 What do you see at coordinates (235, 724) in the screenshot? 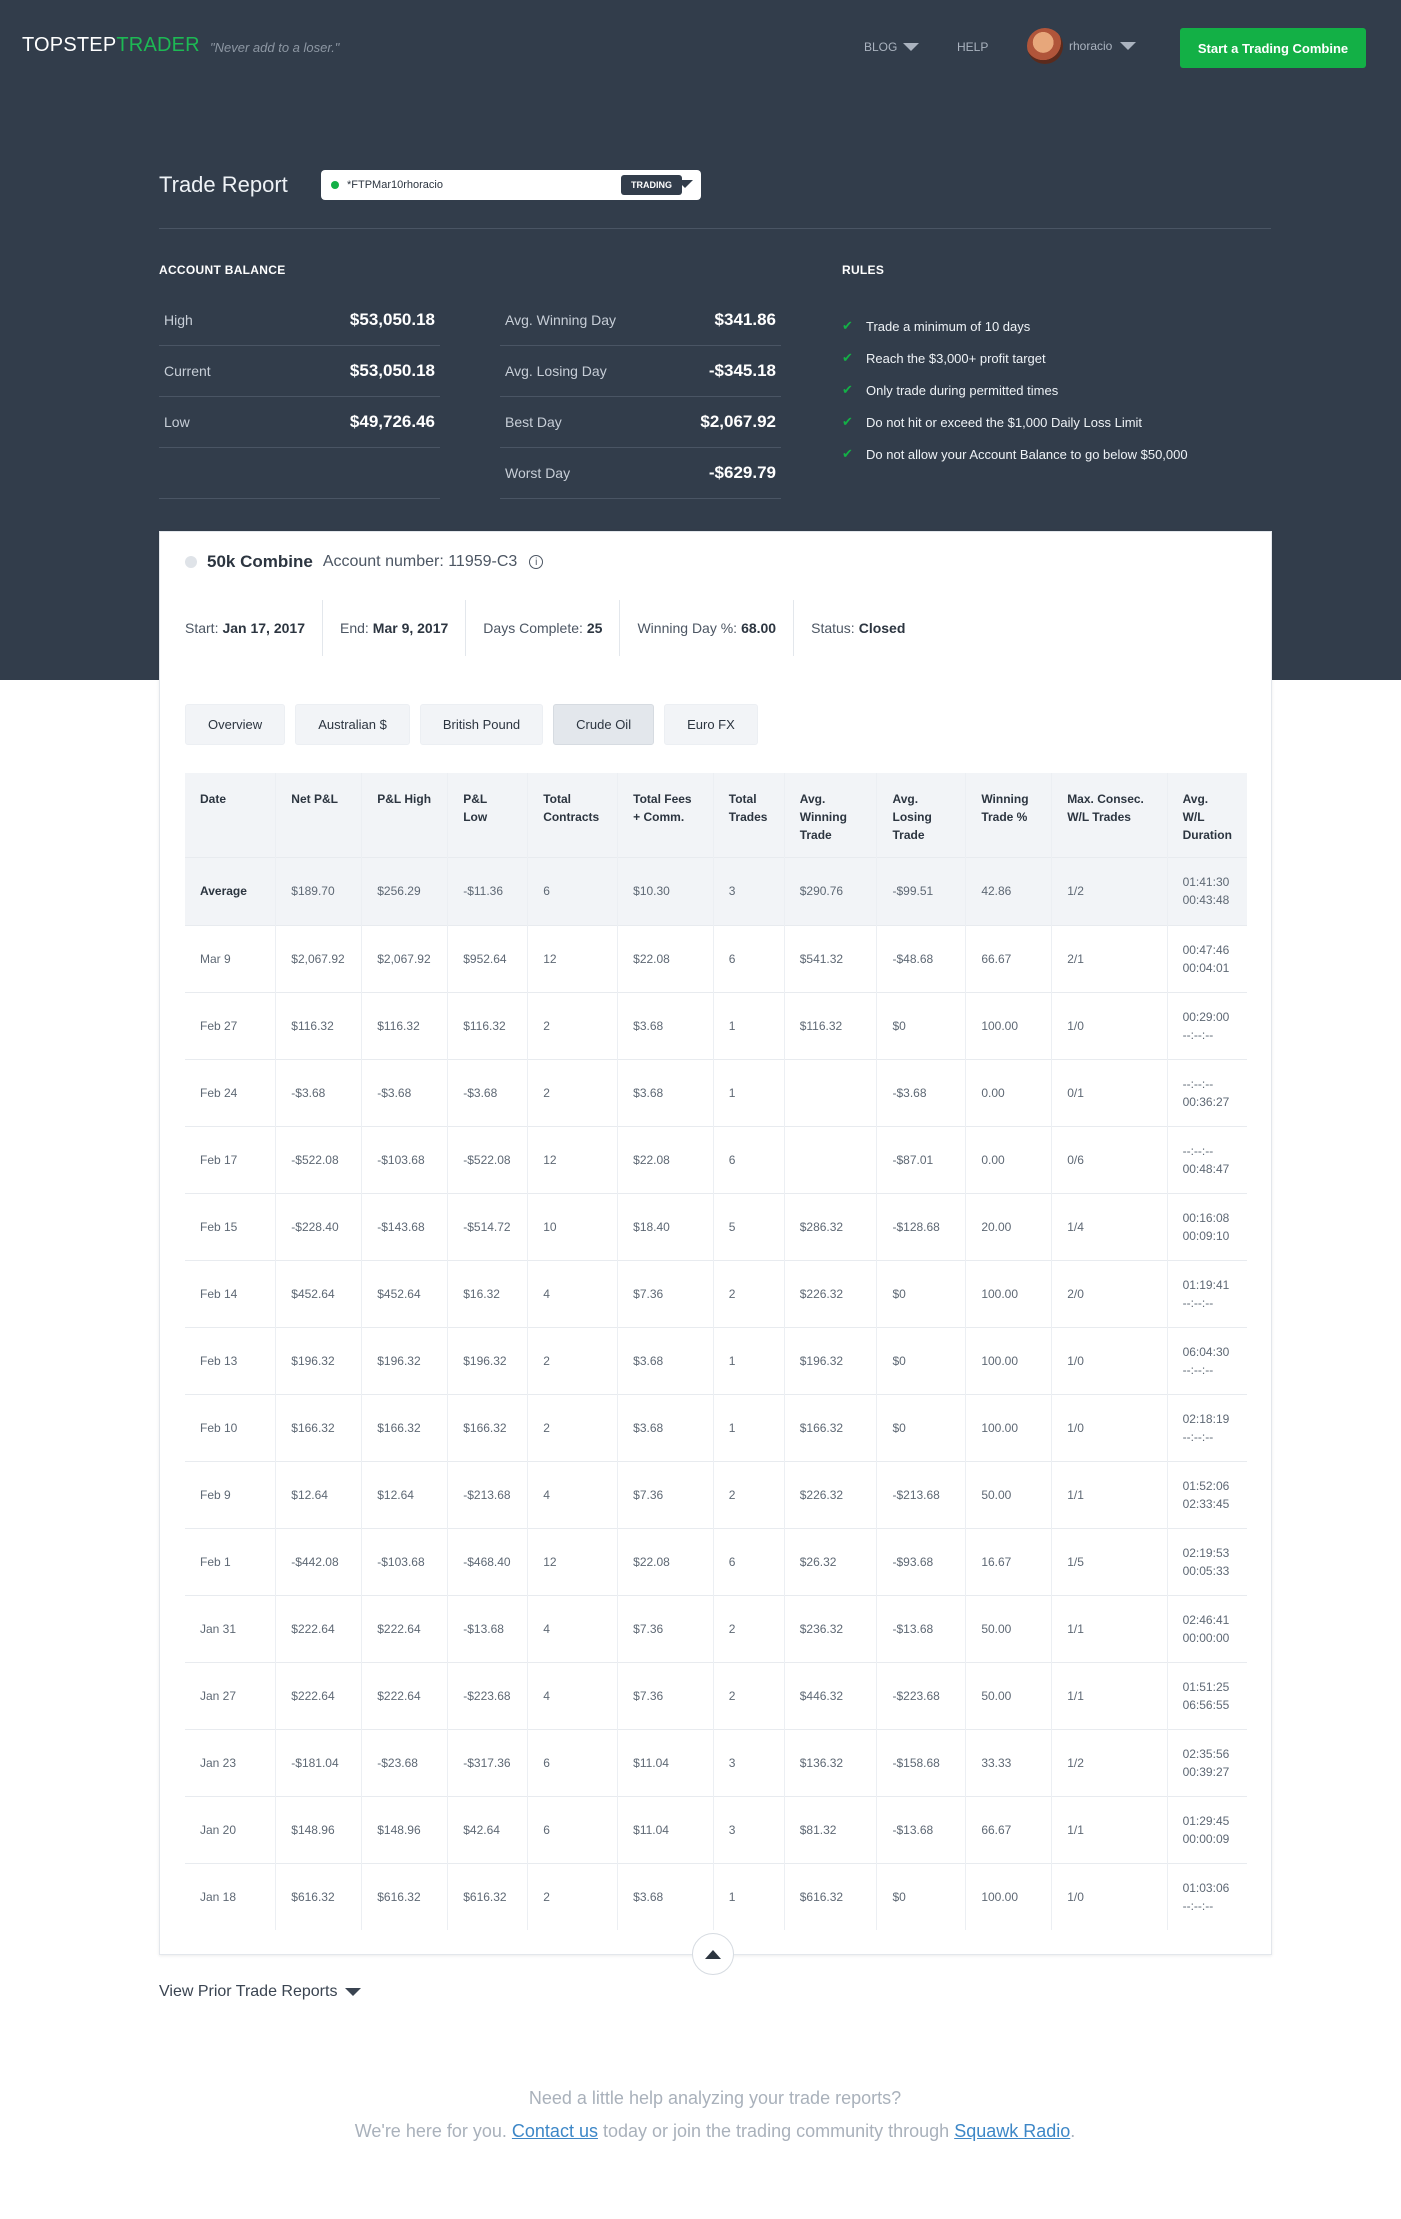
I see `tab-overview: Overview` at bounding box center [235, 724].